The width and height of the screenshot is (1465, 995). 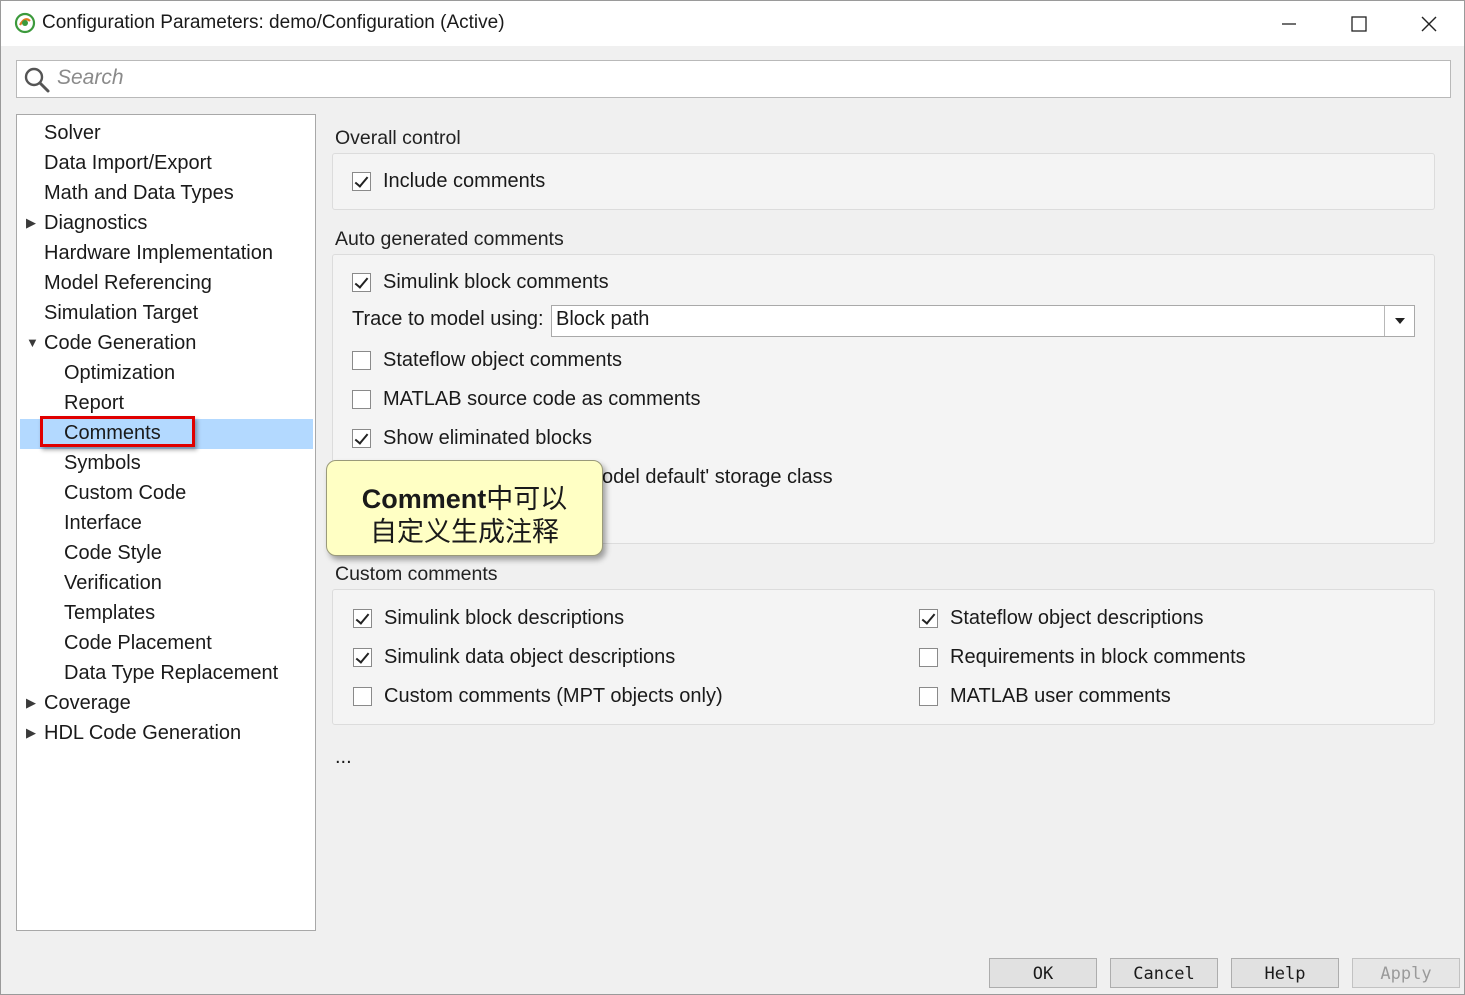 What do you see at coordinates (928, 696) in the screenshot?
I see `matlab-user-comments-checkbox` at bounding box center [928, 696].